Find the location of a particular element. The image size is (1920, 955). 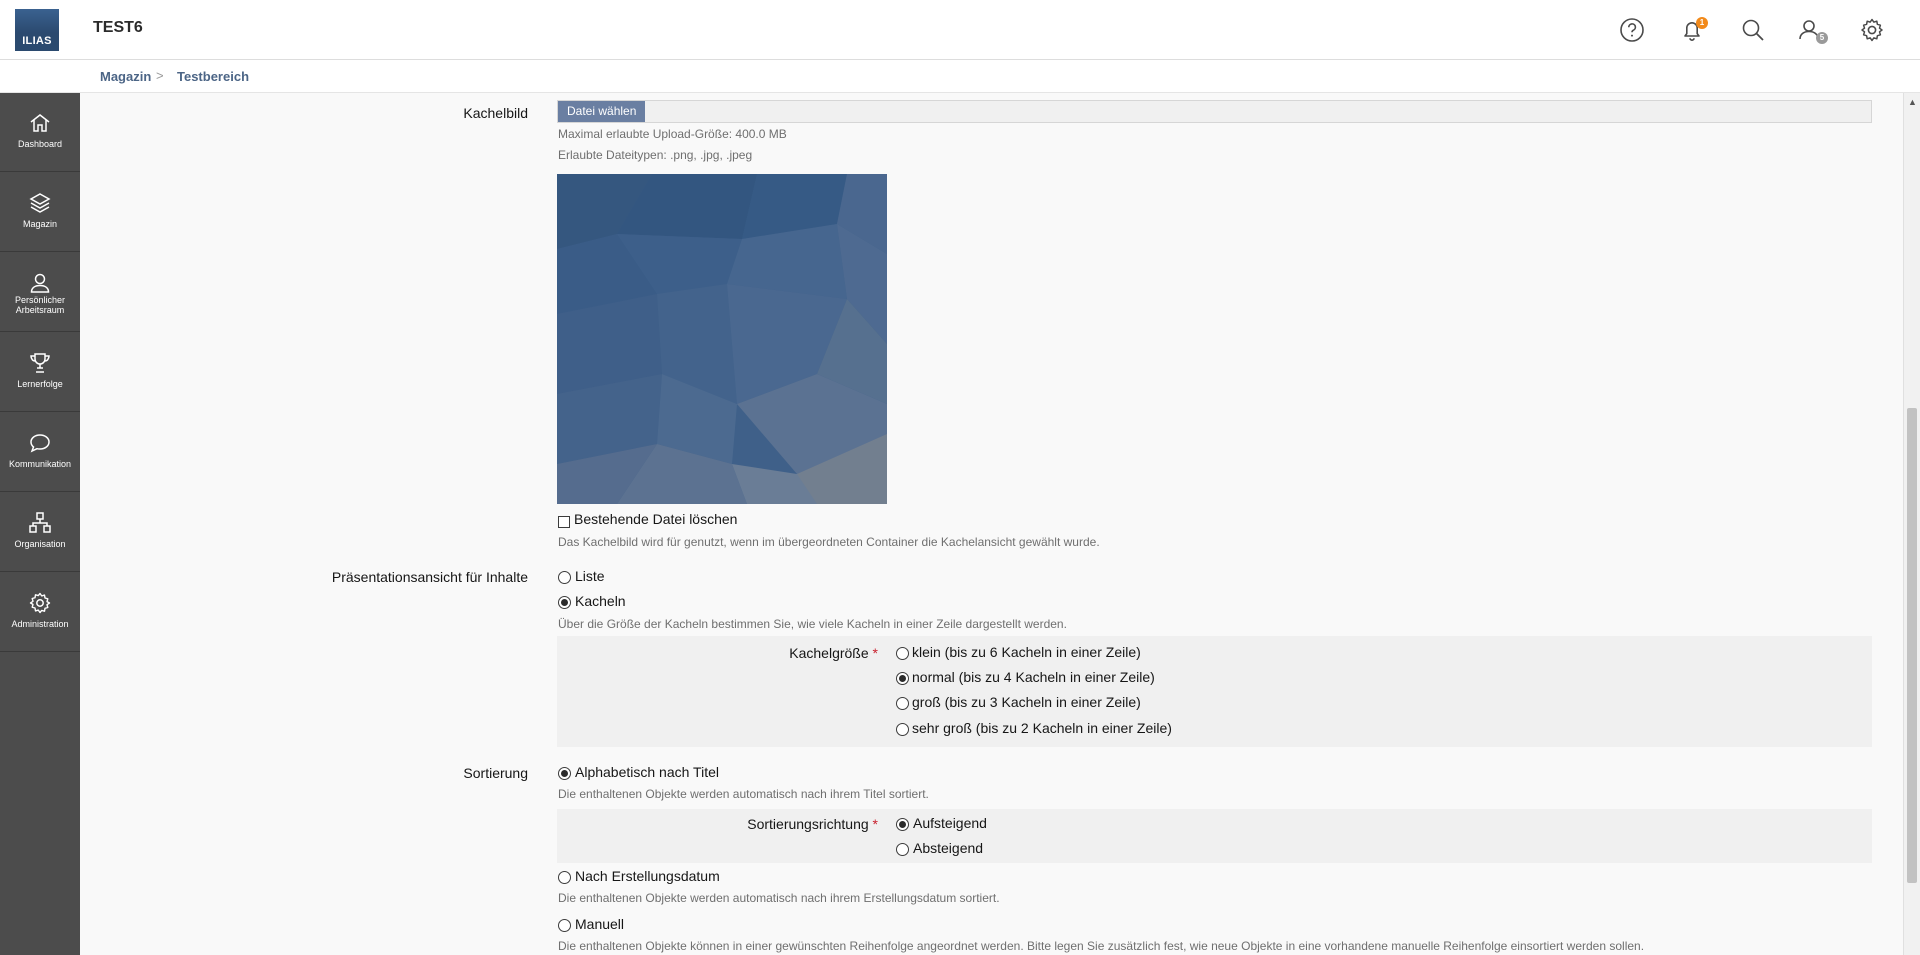

chat-icon is located at coordinates (40, 443).